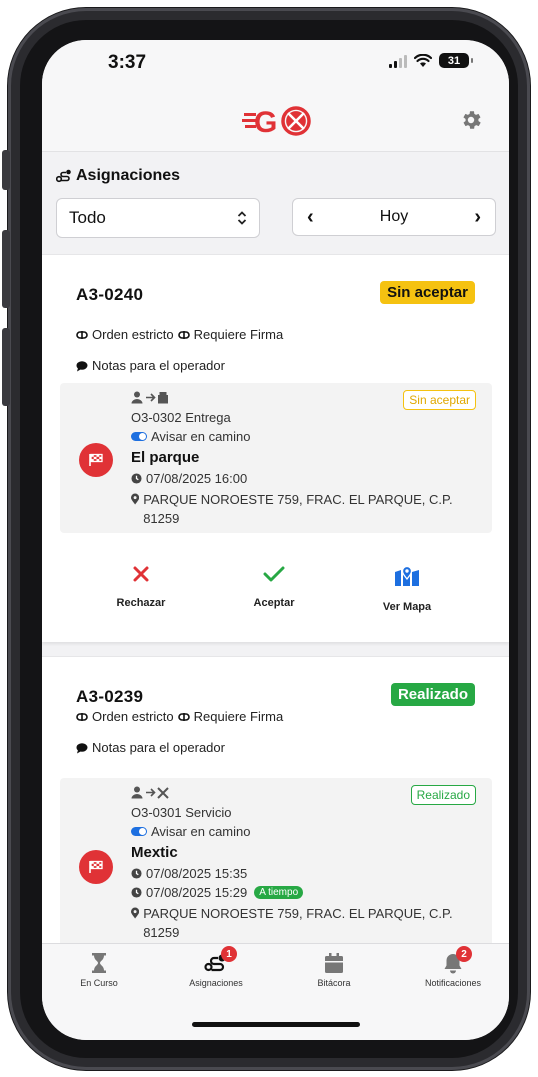  I want to click on completed-time: 07/08/2025 15:29, so click(197, 892).